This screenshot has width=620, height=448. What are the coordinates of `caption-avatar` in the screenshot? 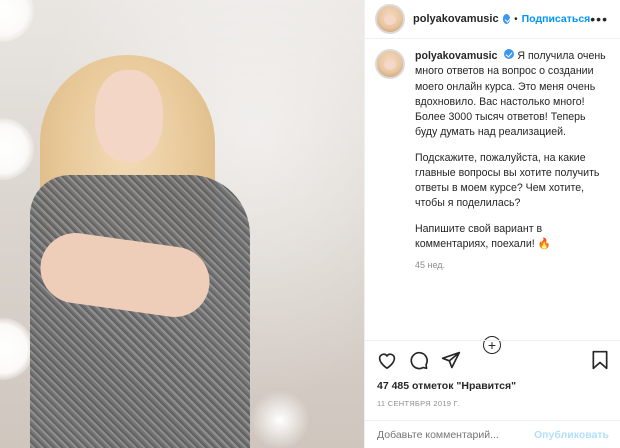 It's located at (390, 64).